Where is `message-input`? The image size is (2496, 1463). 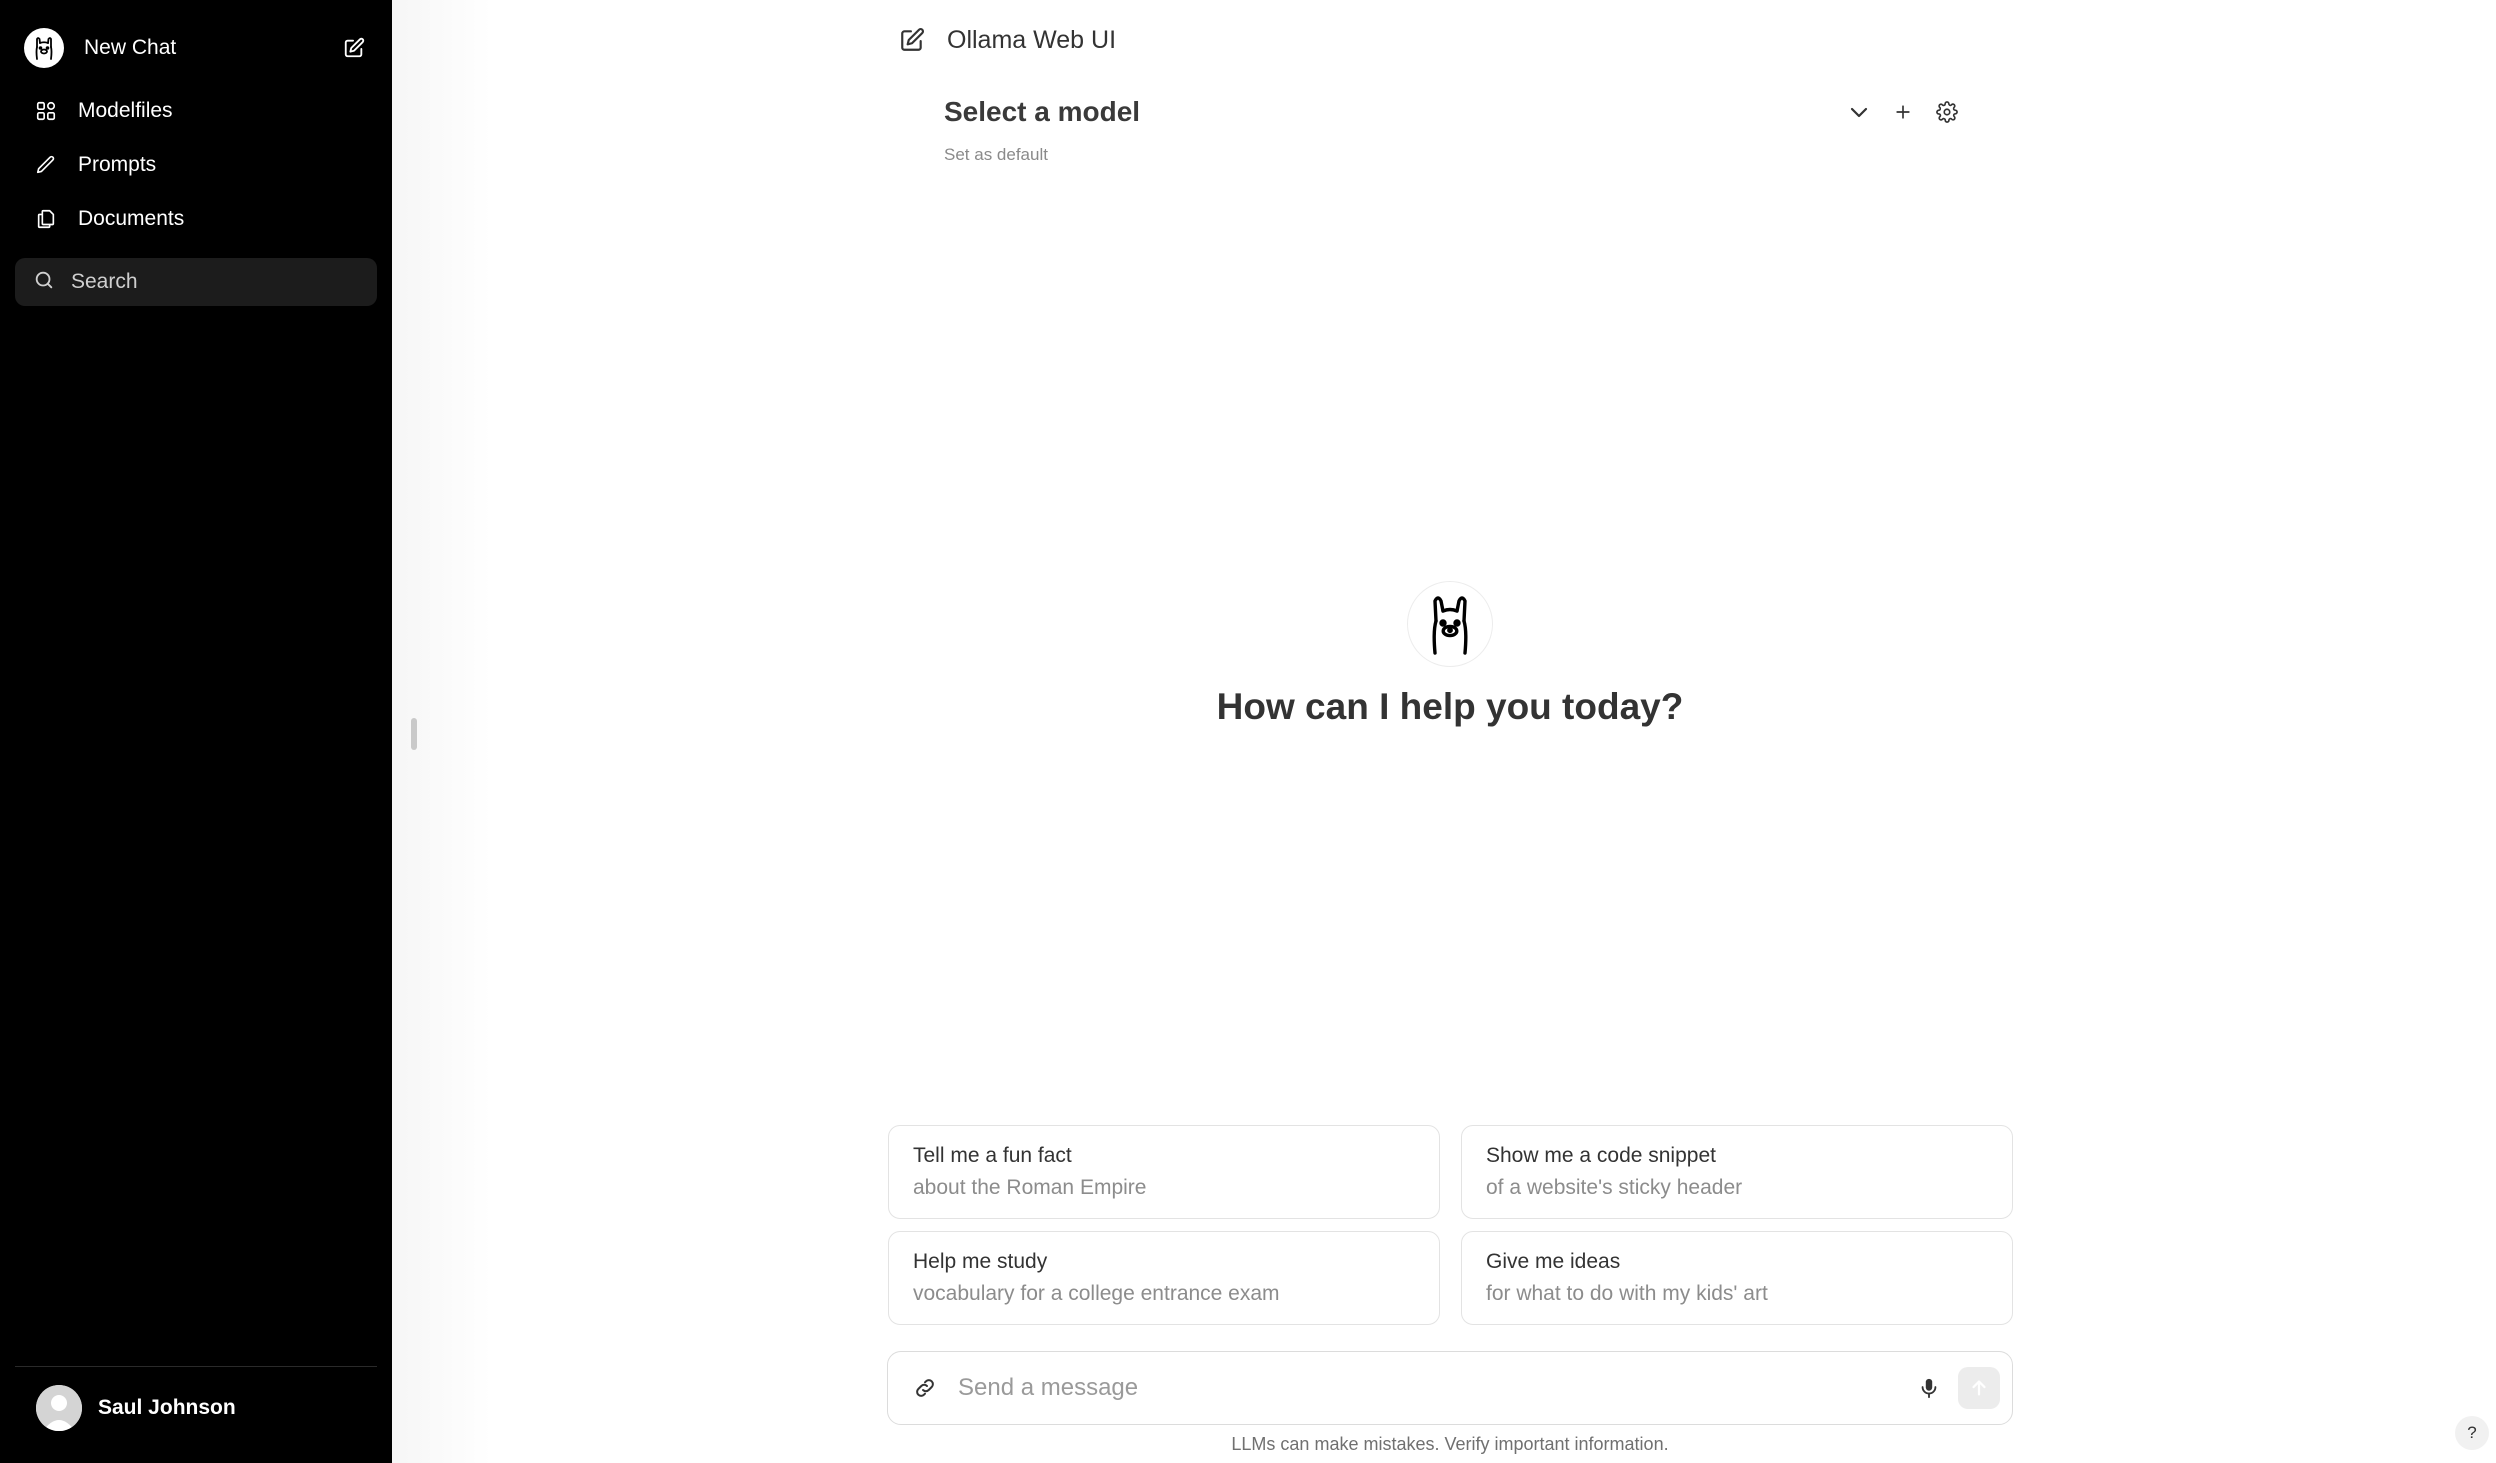 message-input is located at coordinates (1435, 1388).